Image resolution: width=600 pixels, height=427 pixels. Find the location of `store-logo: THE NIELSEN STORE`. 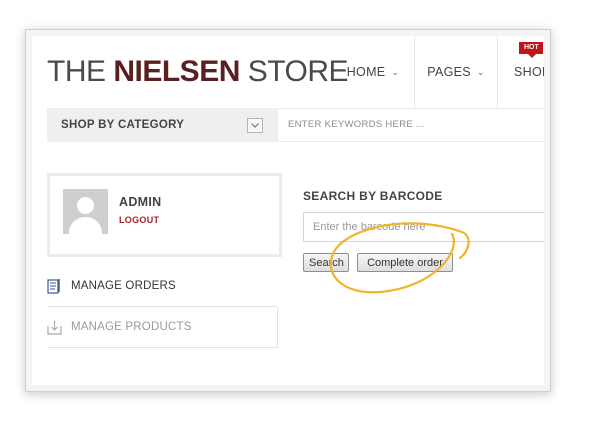

store-logo: THE NIELSEN STORE is located at coordinates (198, 72).